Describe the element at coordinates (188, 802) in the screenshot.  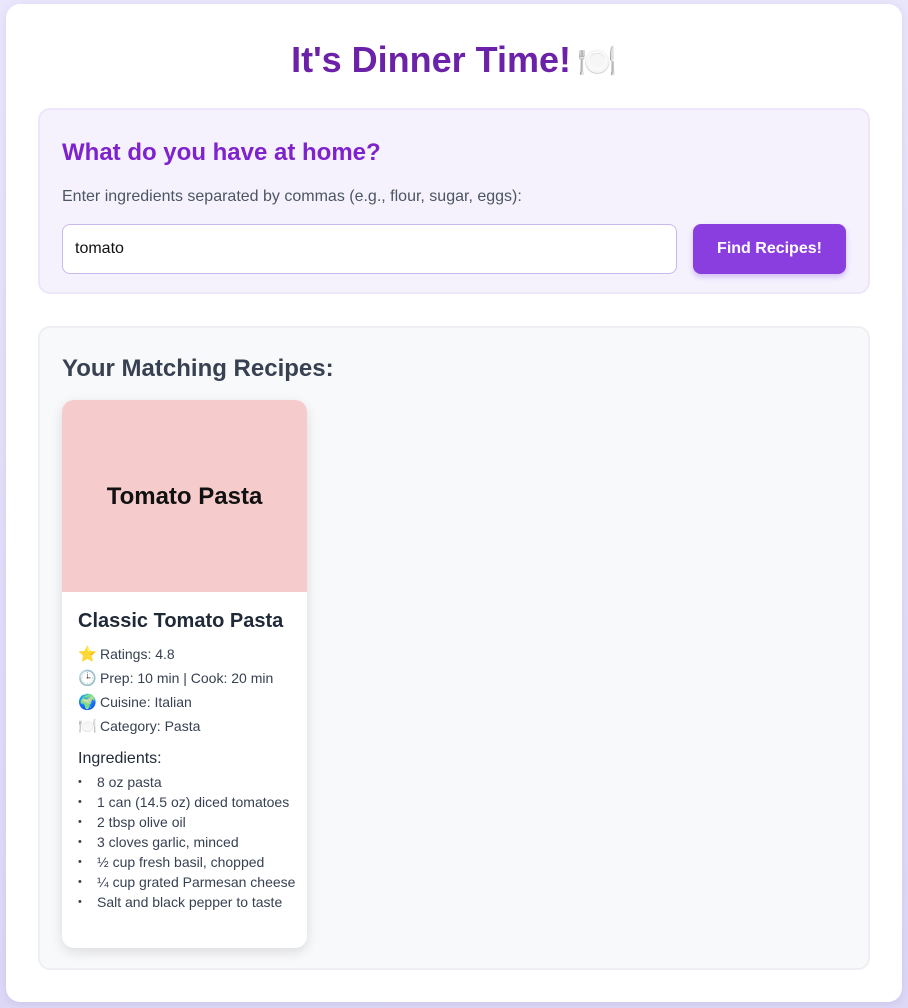
I see `ingredient-item: 1 can (14.5 oz) diced tomatoes` at that location.